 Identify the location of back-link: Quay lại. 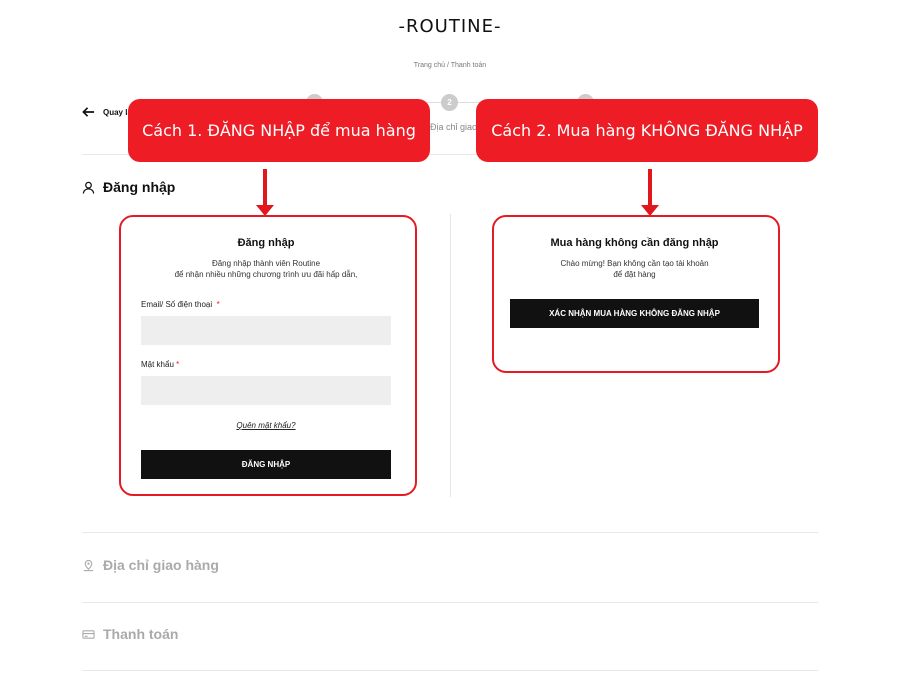
(108, 112).